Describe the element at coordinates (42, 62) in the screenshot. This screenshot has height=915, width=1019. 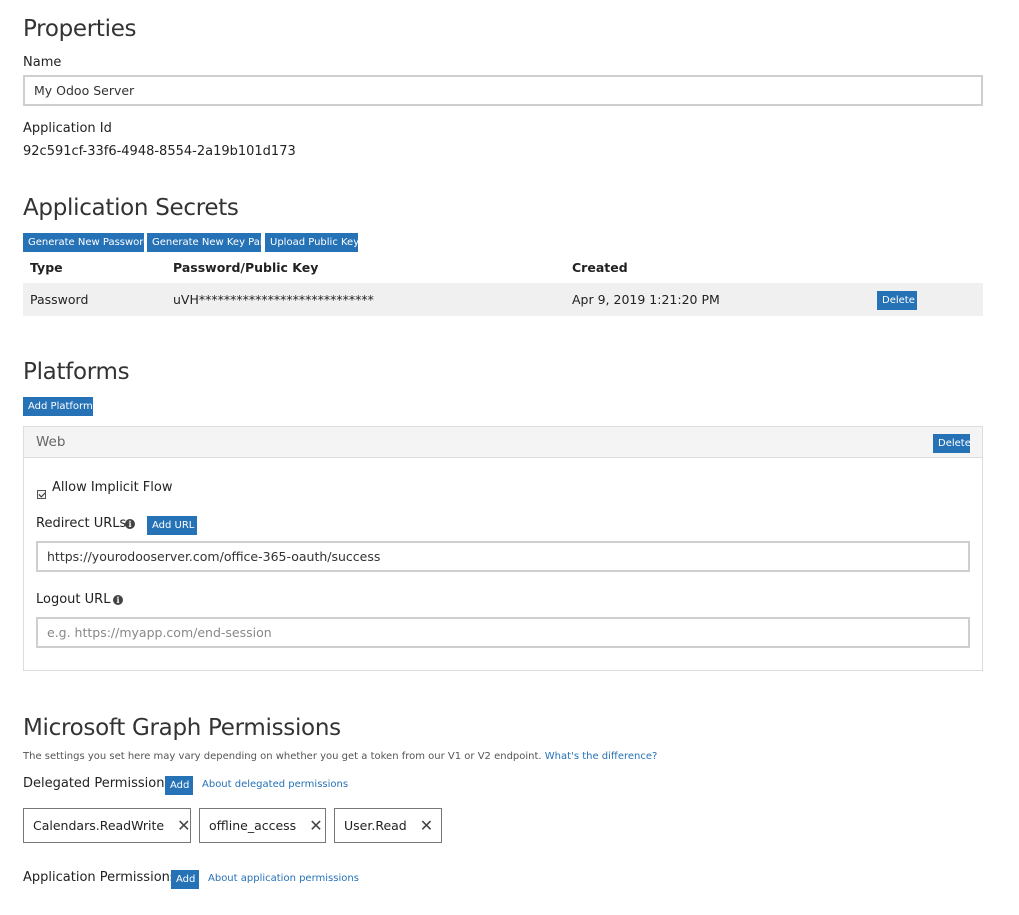
I see `name-label: Name` at that location.